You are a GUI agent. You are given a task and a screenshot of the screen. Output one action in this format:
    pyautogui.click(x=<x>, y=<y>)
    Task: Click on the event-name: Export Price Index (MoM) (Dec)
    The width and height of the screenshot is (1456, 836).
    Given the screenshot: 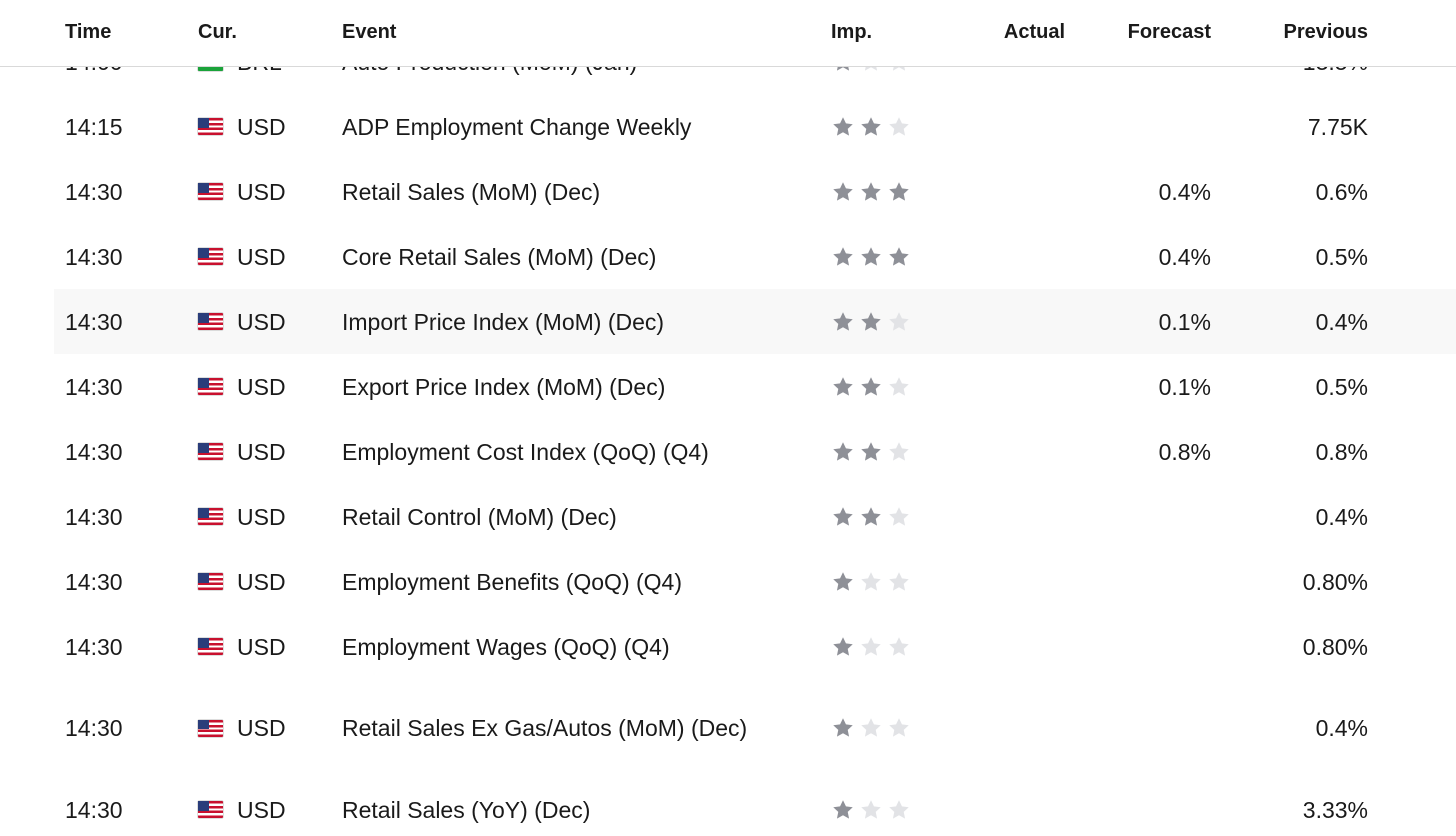 What is the action you would take?
    pyautogui.click(x=562, y=387)
    